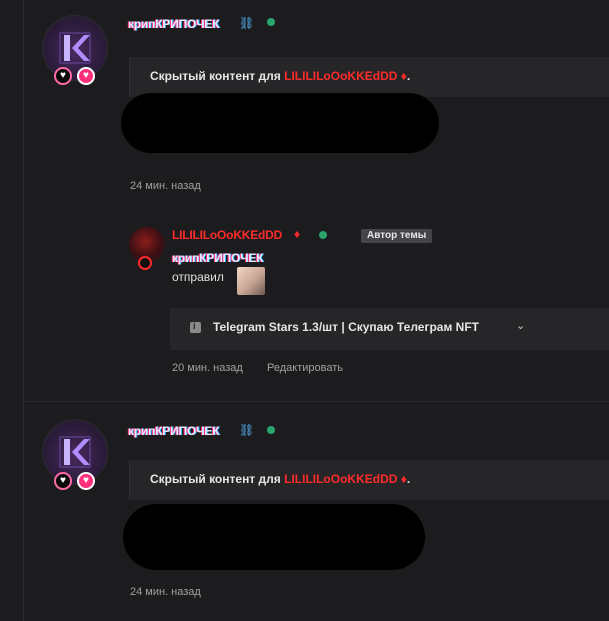 The image size is (609, 621). Describe the element at coordinates (207, 368) in the screenshot. I see `reply-time: 20 мин. назад` at that location.